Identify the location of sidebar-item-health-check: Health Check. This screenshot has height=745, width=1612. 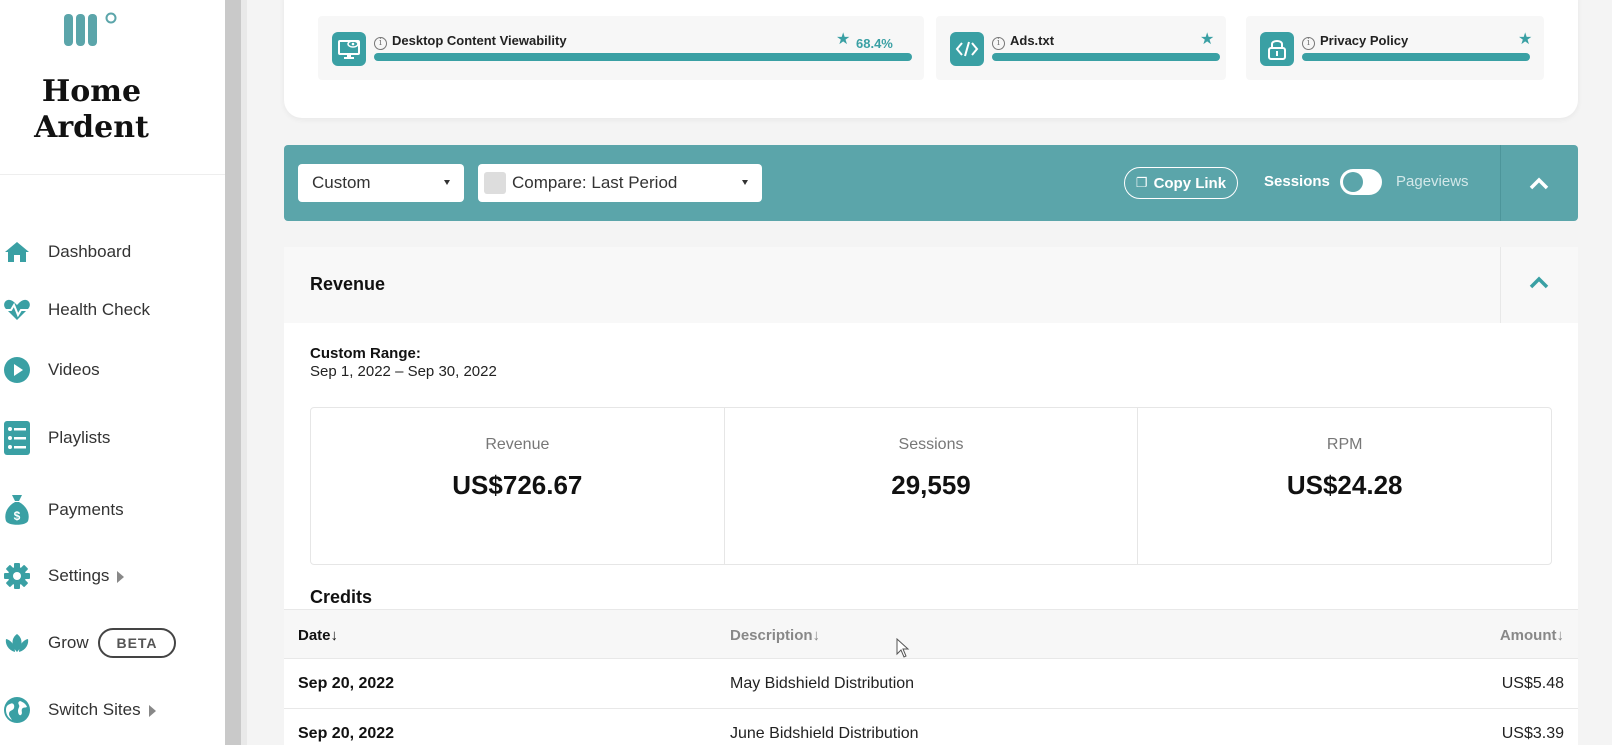
(112, 310).